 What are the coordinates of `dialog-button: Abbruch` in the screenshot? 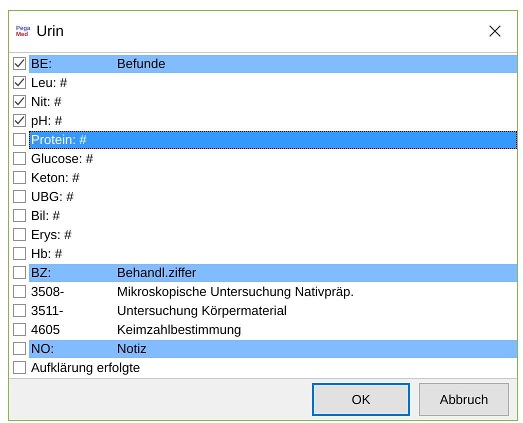 It's located at (464, 399).